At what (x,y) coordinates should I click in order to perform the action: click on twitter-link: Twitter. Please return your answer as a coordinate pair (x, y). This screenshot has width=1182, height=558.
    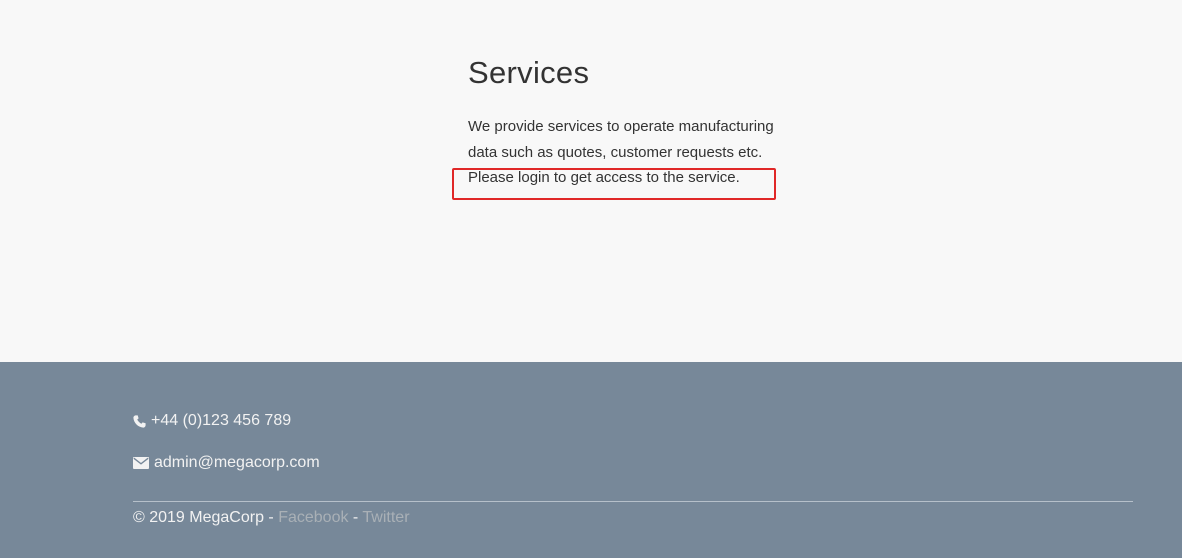
    Looking at the image, I should click on (385, 517).